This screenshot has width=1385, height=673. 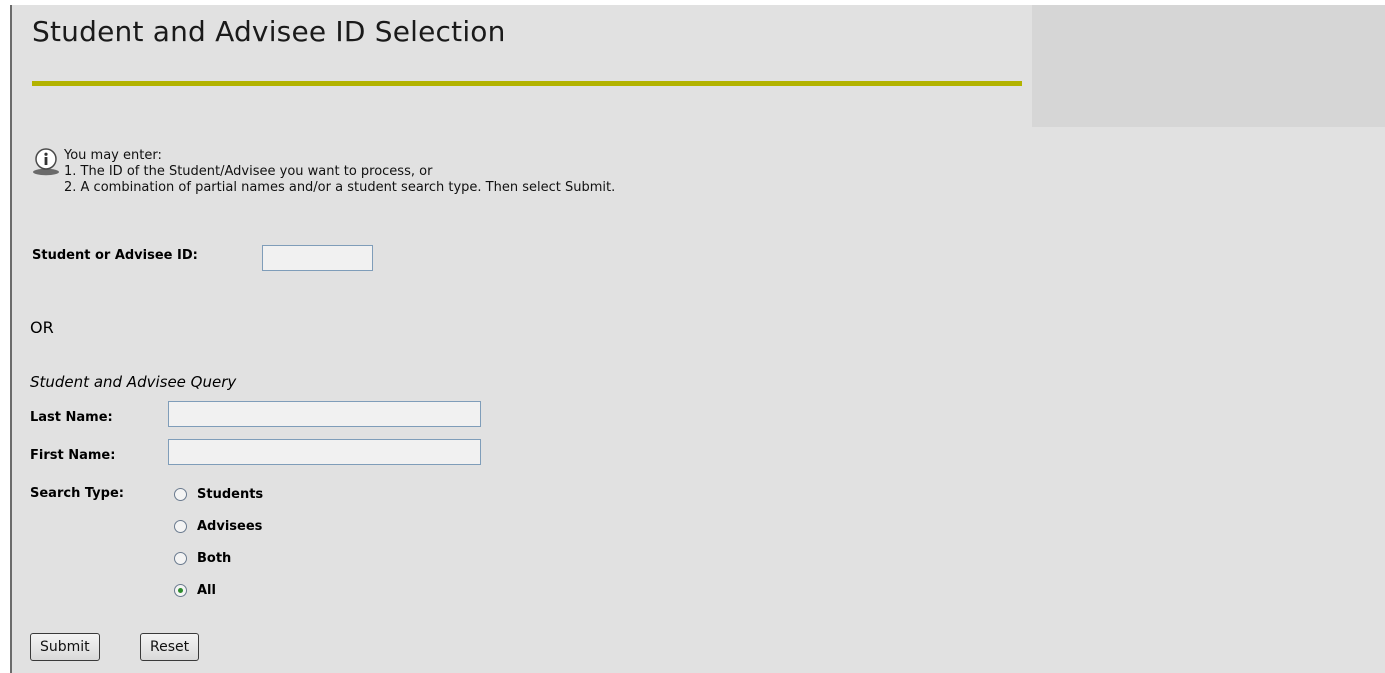 What do you see at coordinates (73, 455) in the screenshot?
I see `first-name-label: First Name:` at bounding box center [73, 455].